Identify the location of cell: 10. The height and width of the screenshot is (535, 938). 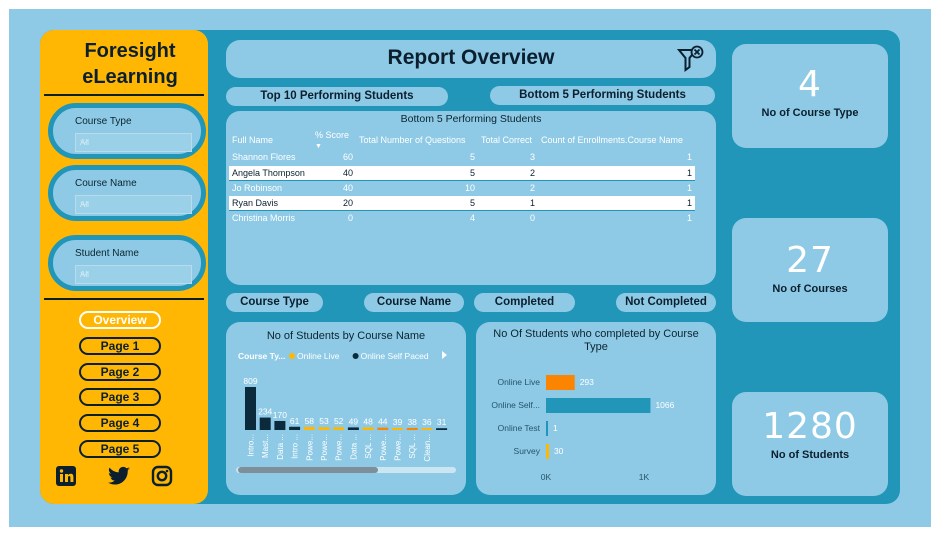
(417, 188).